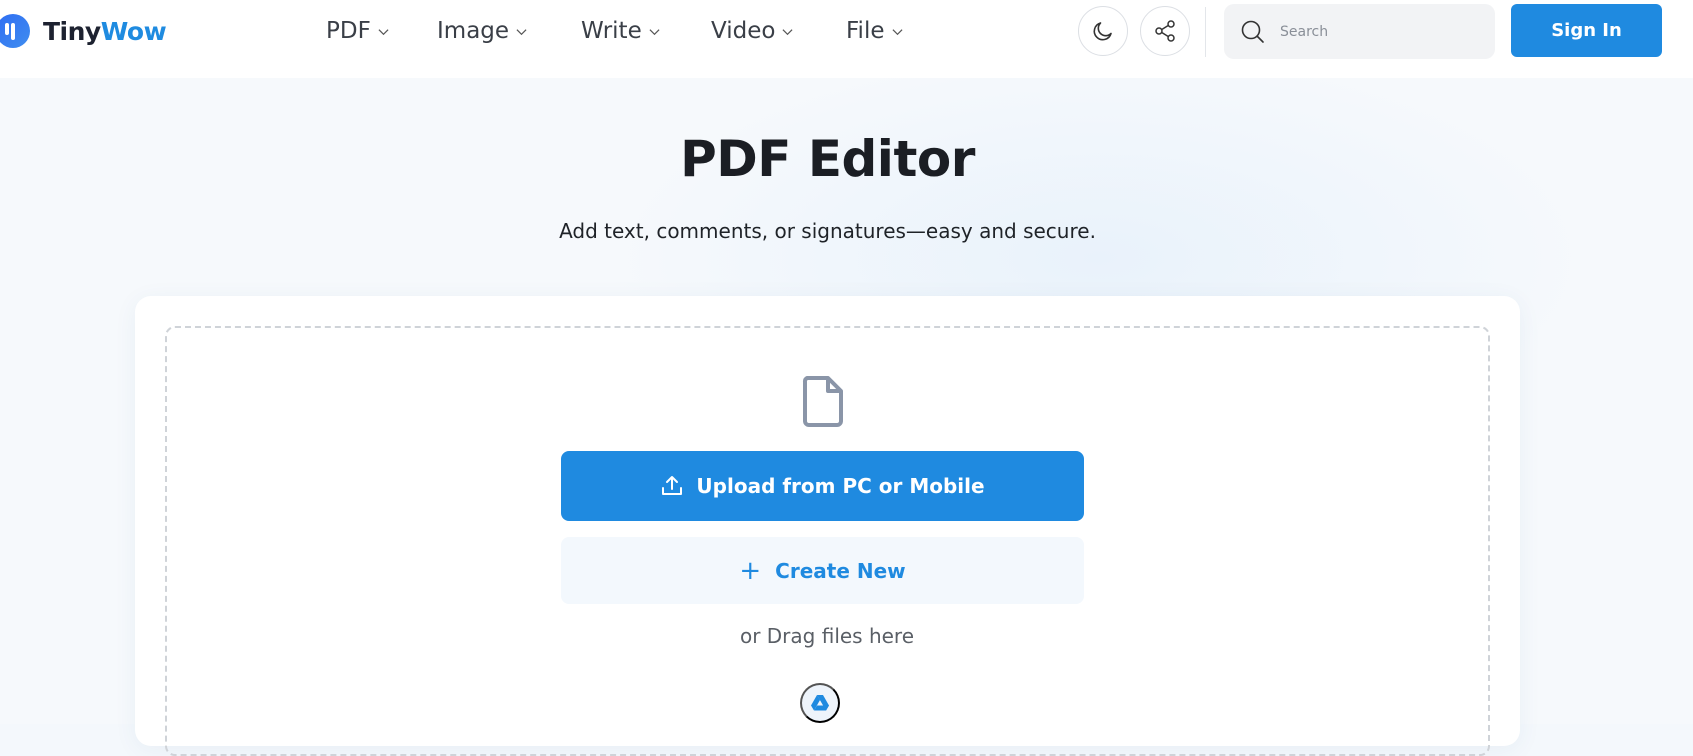 Image resolution: width=1693 pixels, height=756 pixels. Describe the element at coordinates (15, 31) in the screenshot. I see `logo-icon` at that location.